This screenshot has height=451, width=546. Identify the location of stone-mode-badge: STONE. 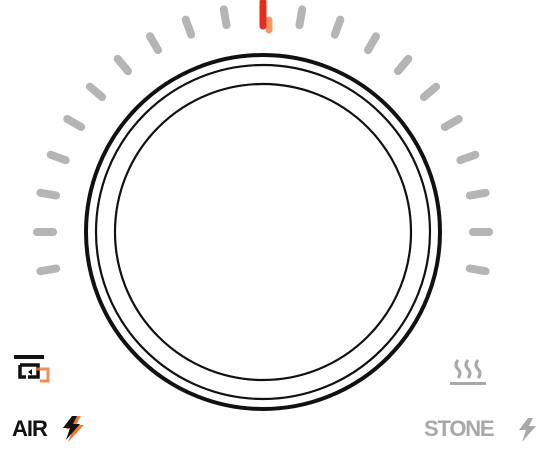
(480, 429).